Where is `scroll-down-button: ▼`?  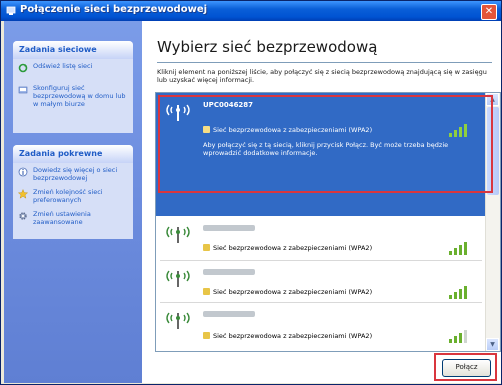 scroll-down-button: ▼ is located at coordinates (492, 344).